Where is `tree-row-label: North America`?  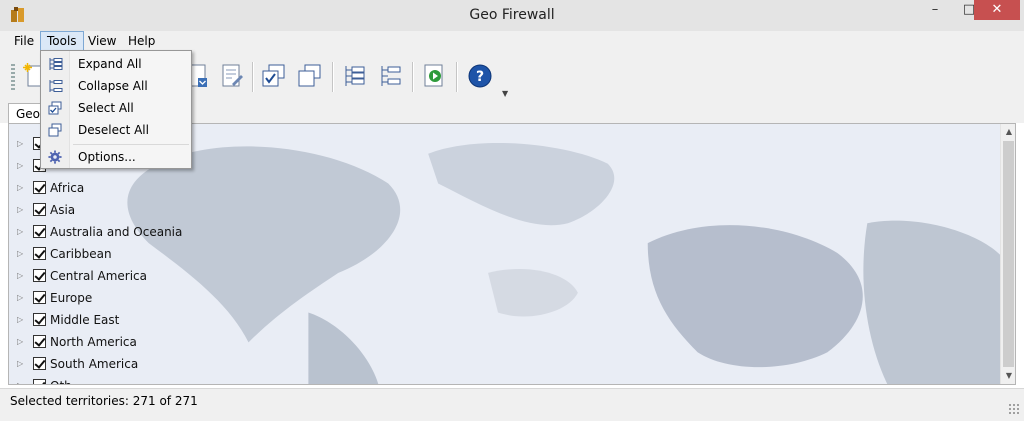 tree-row-label: North America is located at coordinates (93, 342).